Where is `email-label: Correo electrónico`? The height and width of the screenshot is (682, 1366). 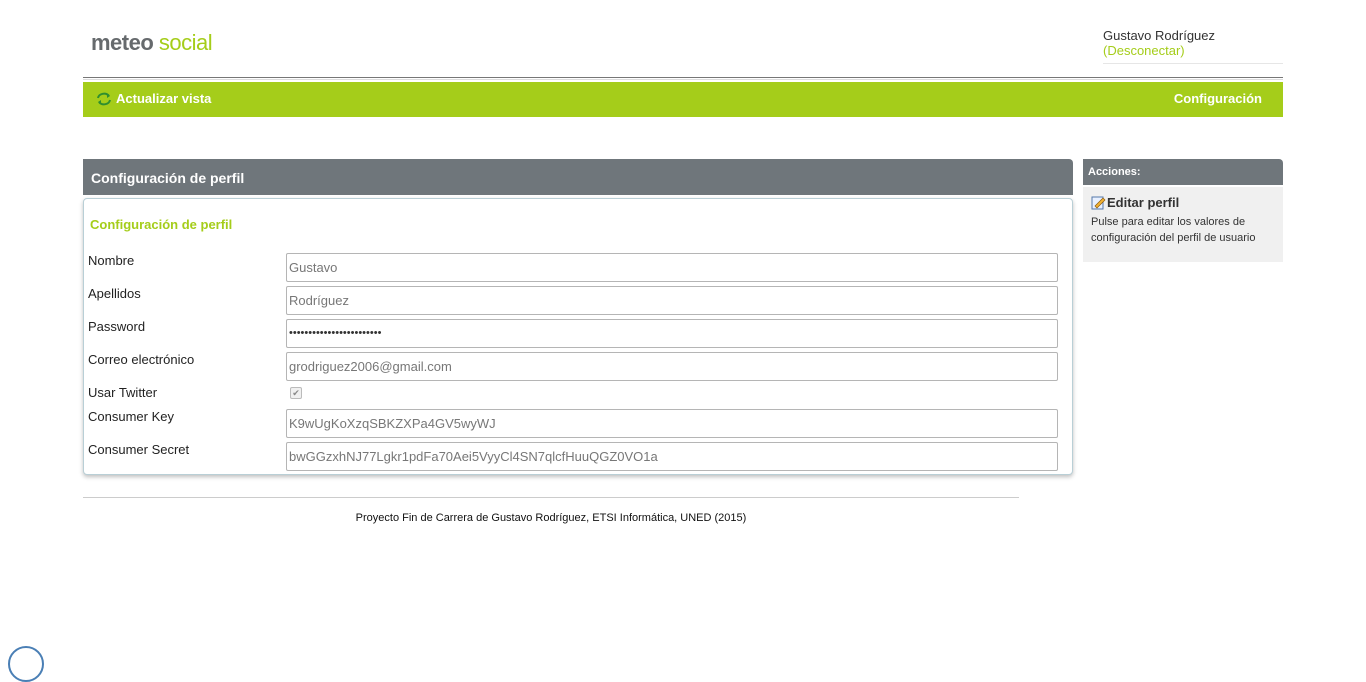 email-label: Correo electrónico is located at coordinates (141, 359).